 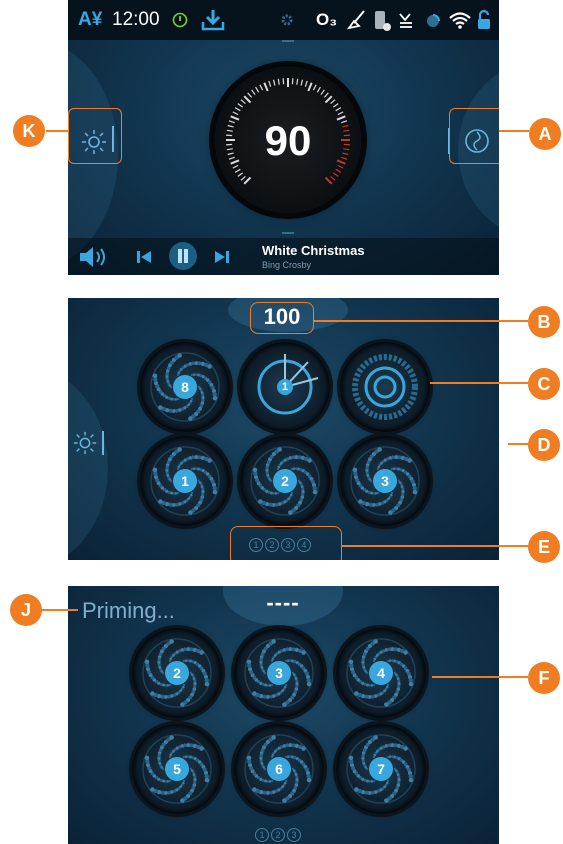 I want to click on jet-number: 7, so click(x=381, y=769).